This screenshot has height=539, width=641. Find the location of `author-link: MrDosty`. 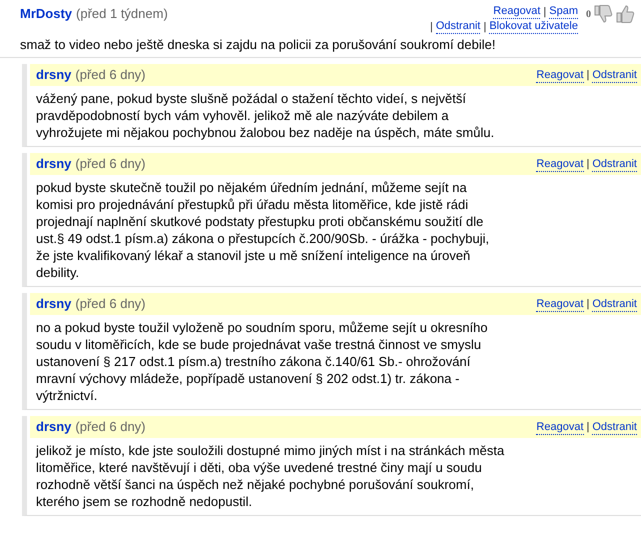

author-link: MrDosty is located at coordinates (46, 14).